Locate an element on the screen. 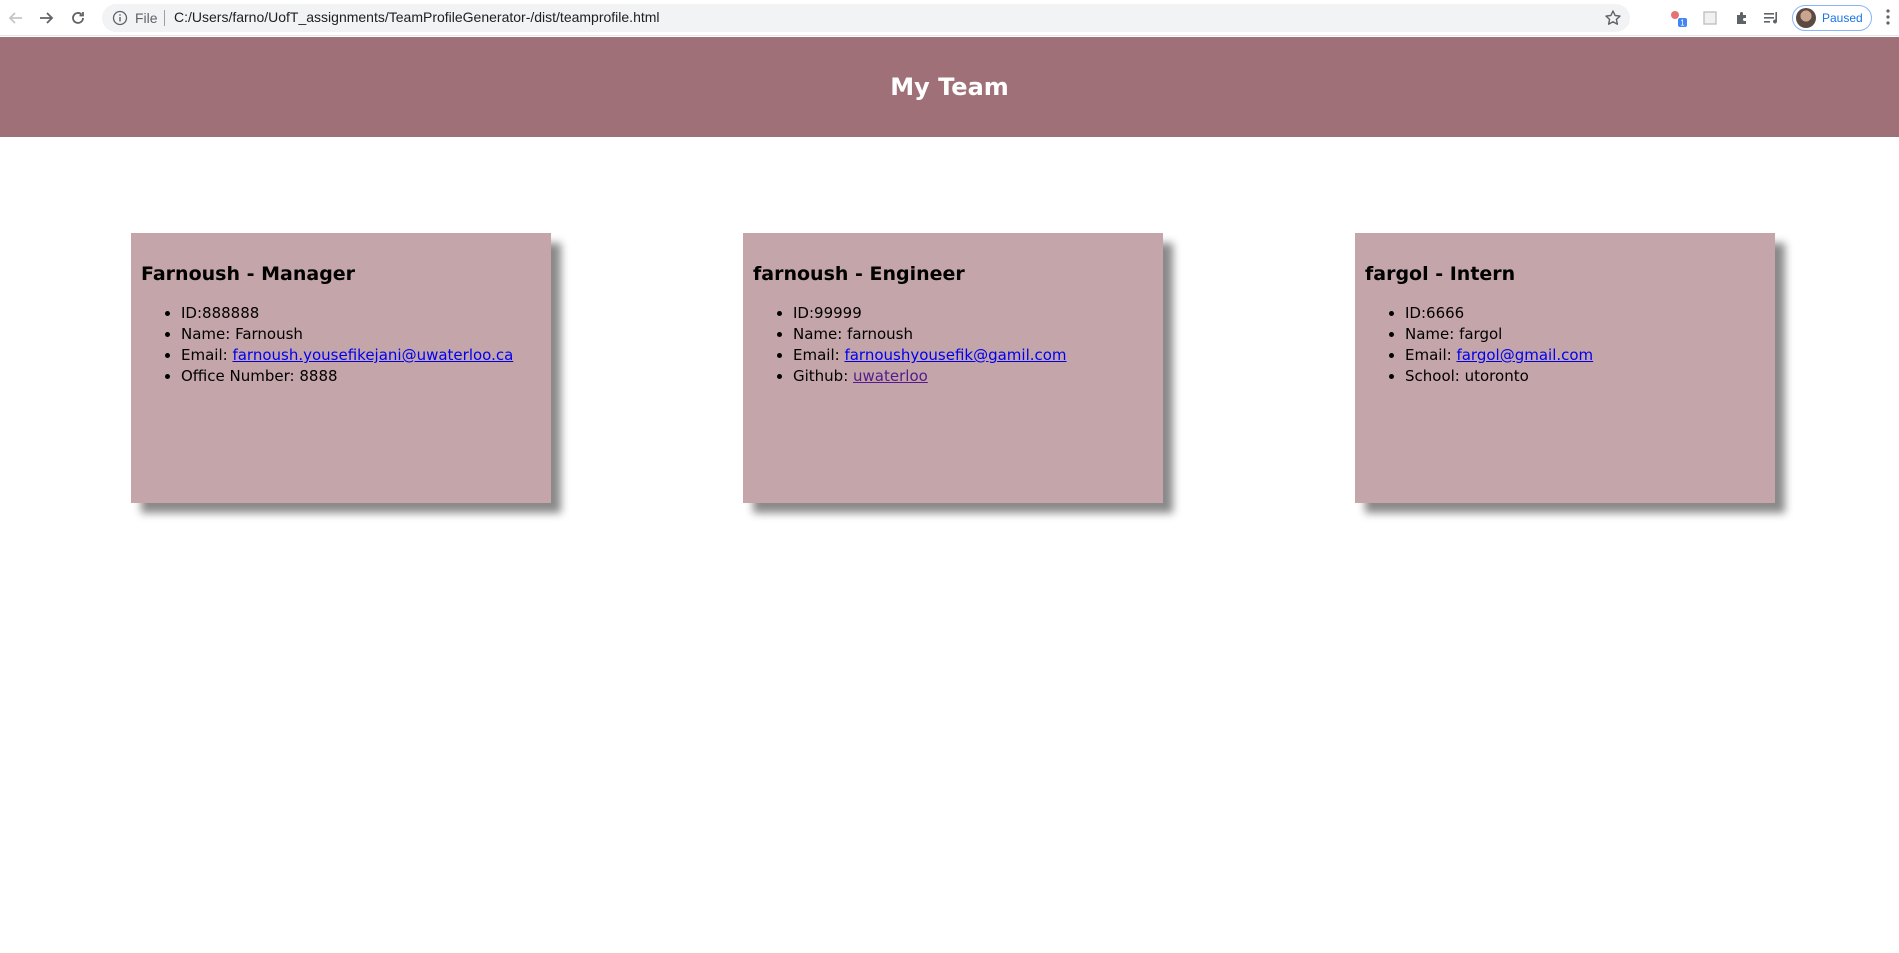 The image size is (1899, 953). page-title: My Team is located at coordinates (949, 87).